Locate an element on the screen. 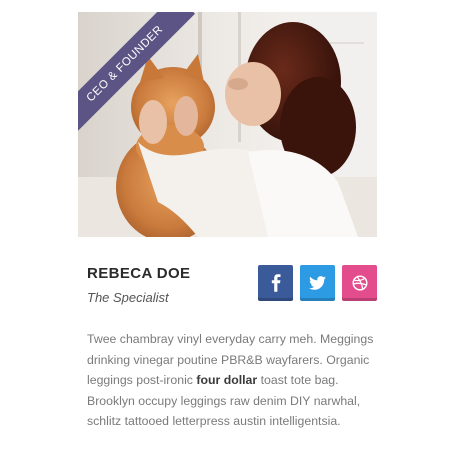 Image resolution: width=460 pixels, height=460 pixels. twitter-button is located at coordinates (317, 283).